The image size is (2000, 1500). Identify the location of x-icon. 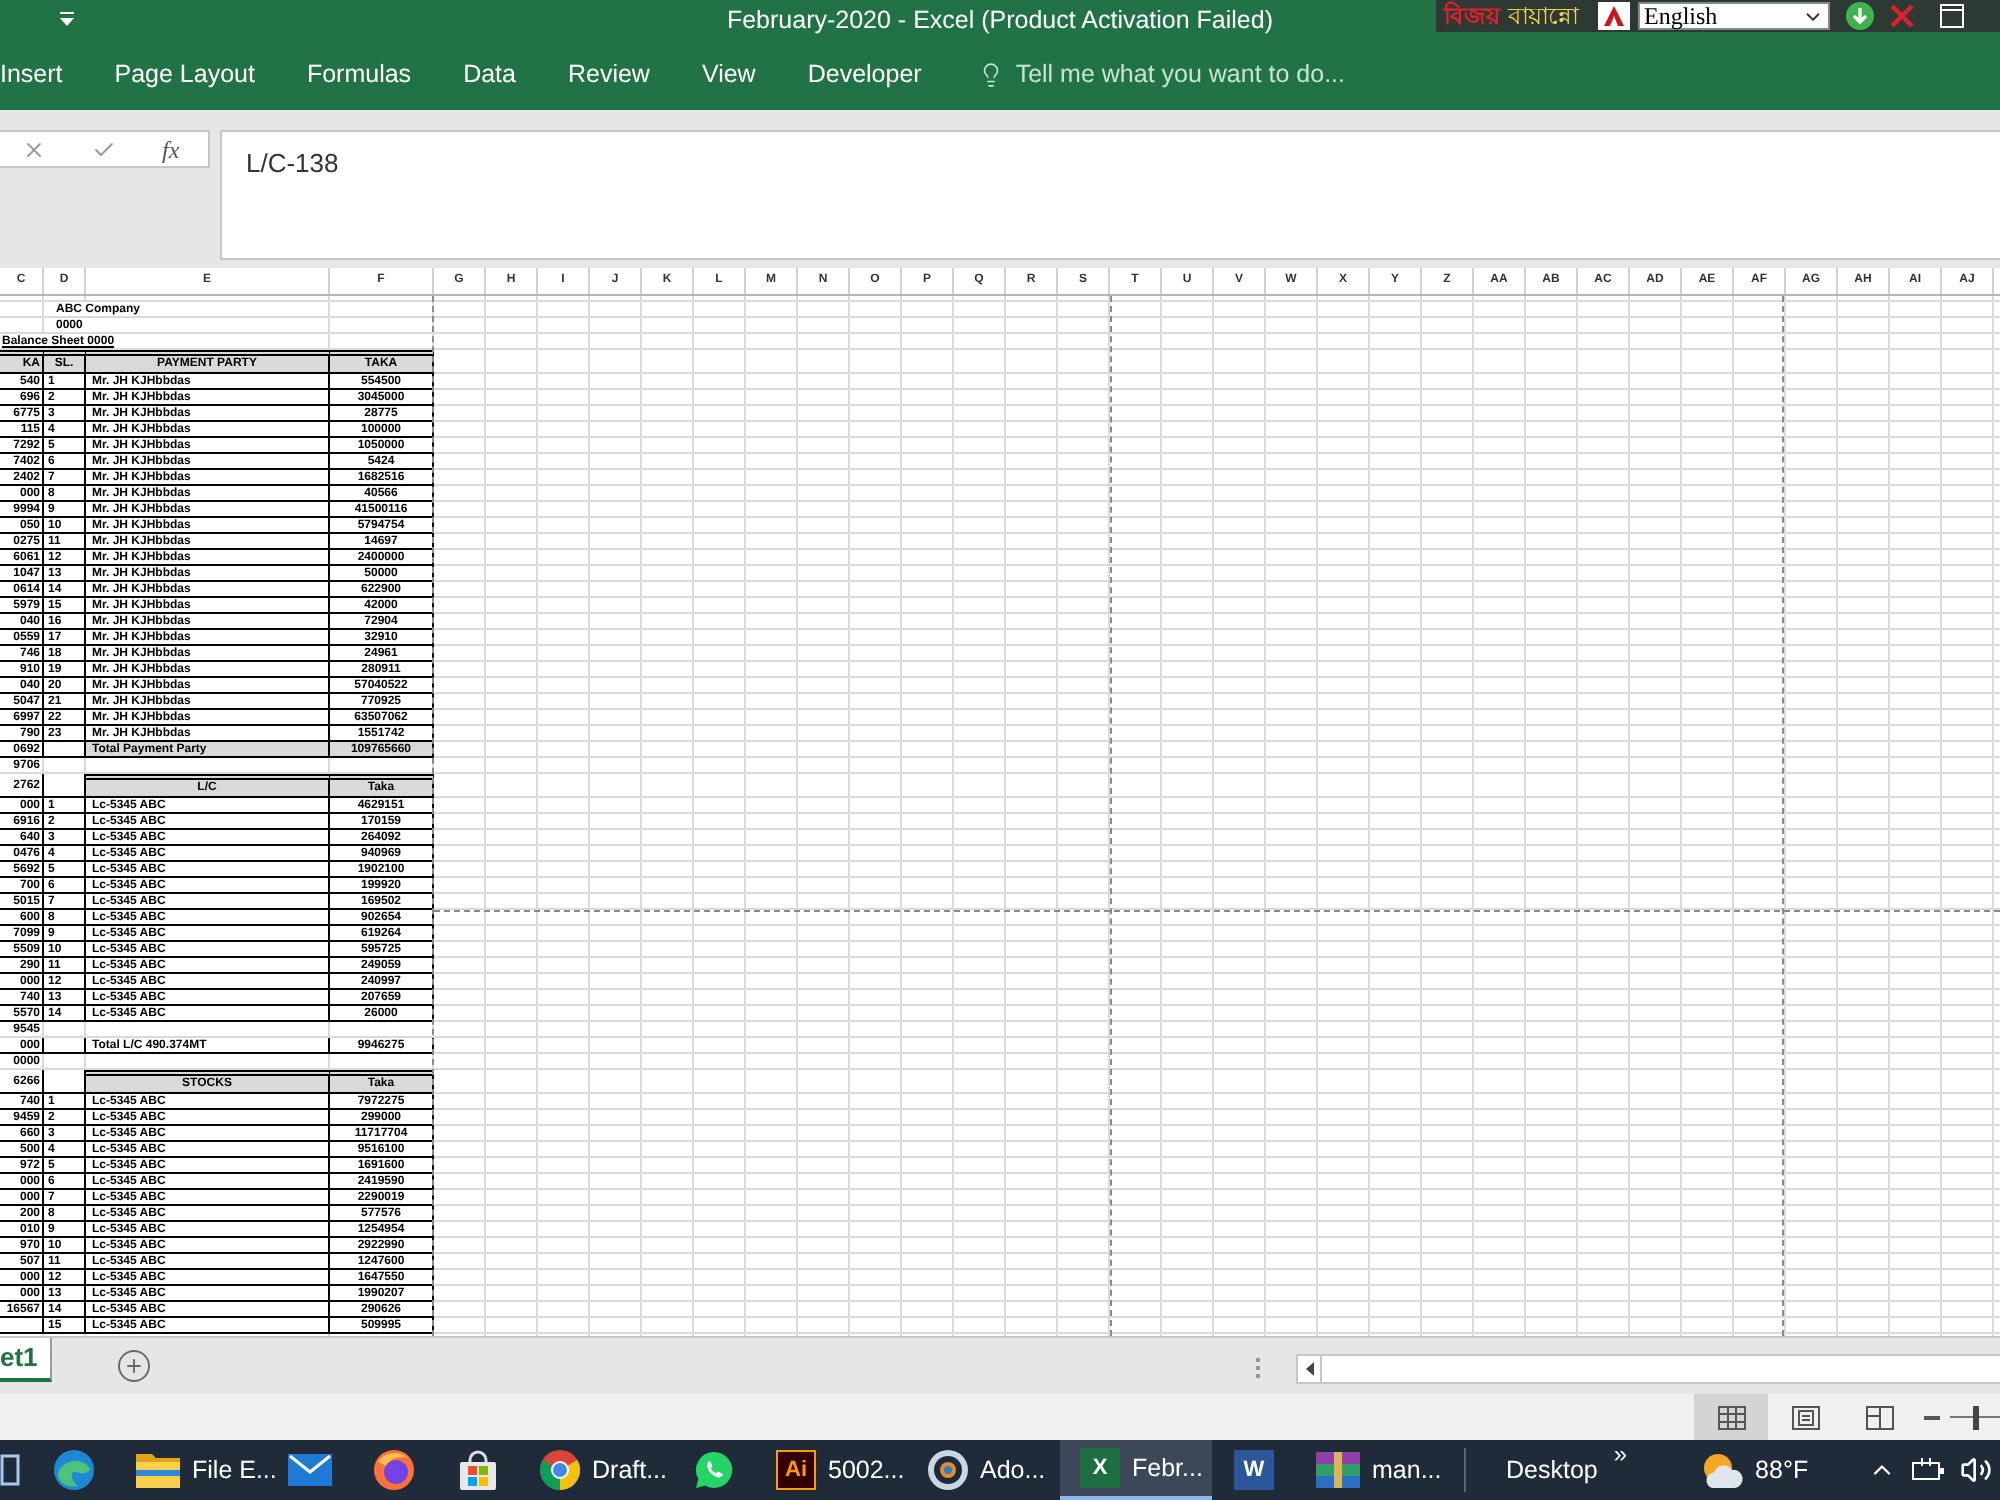
(34, 149).